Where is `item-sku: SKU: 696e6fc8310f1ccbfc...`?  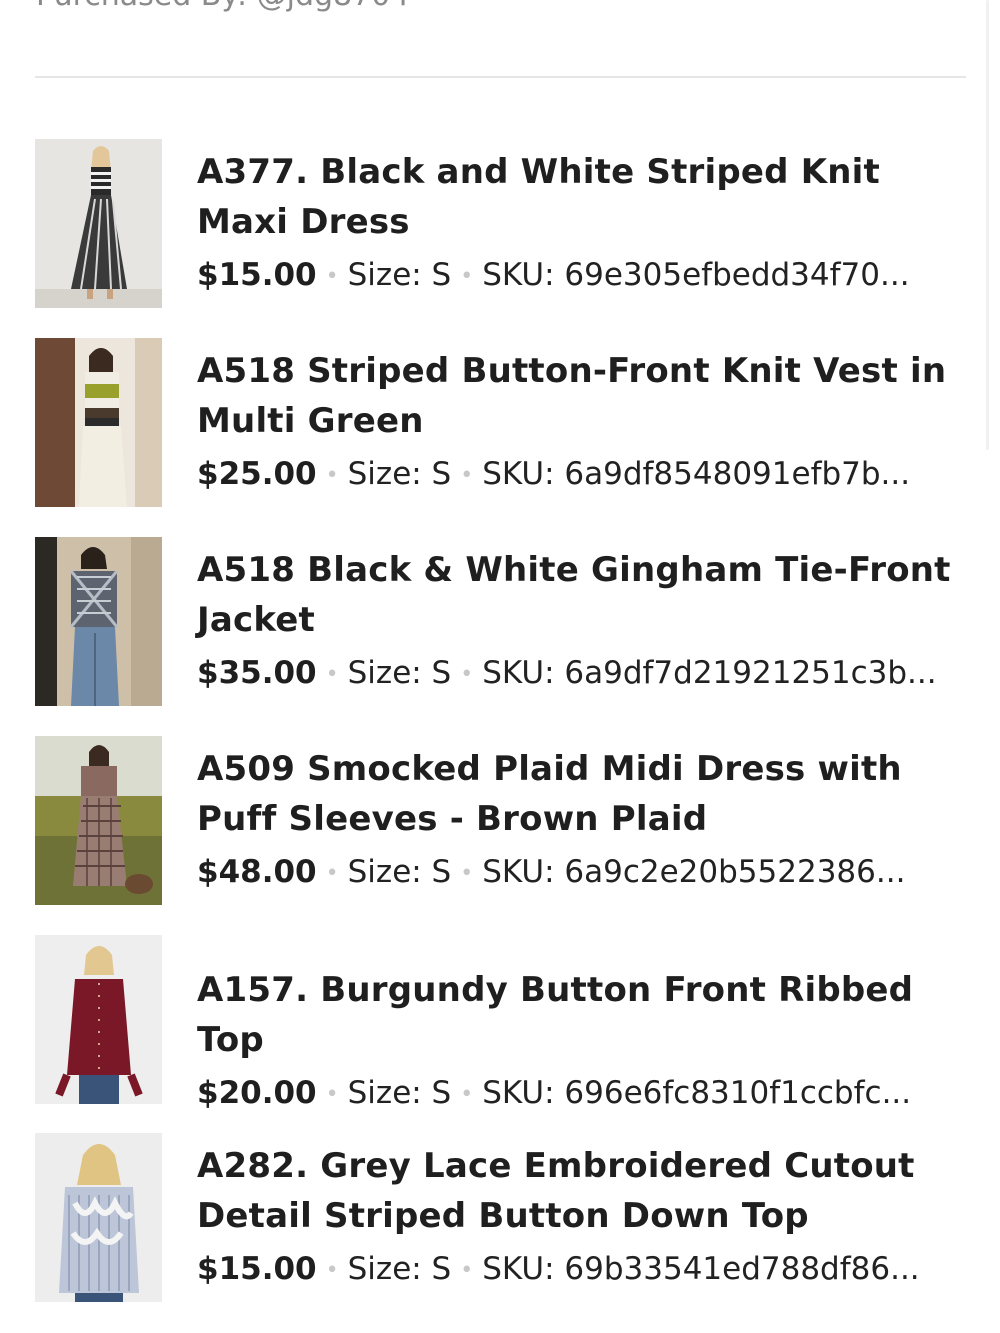 item-sku: SKU: 696e6fc8310f1ccbfc... is located at coordinates (697, 1093).